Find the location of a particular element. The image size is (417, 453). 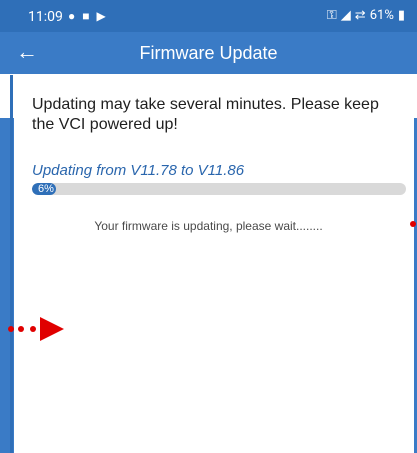

battery-percent: 61% is located at coordinates (381, 15).